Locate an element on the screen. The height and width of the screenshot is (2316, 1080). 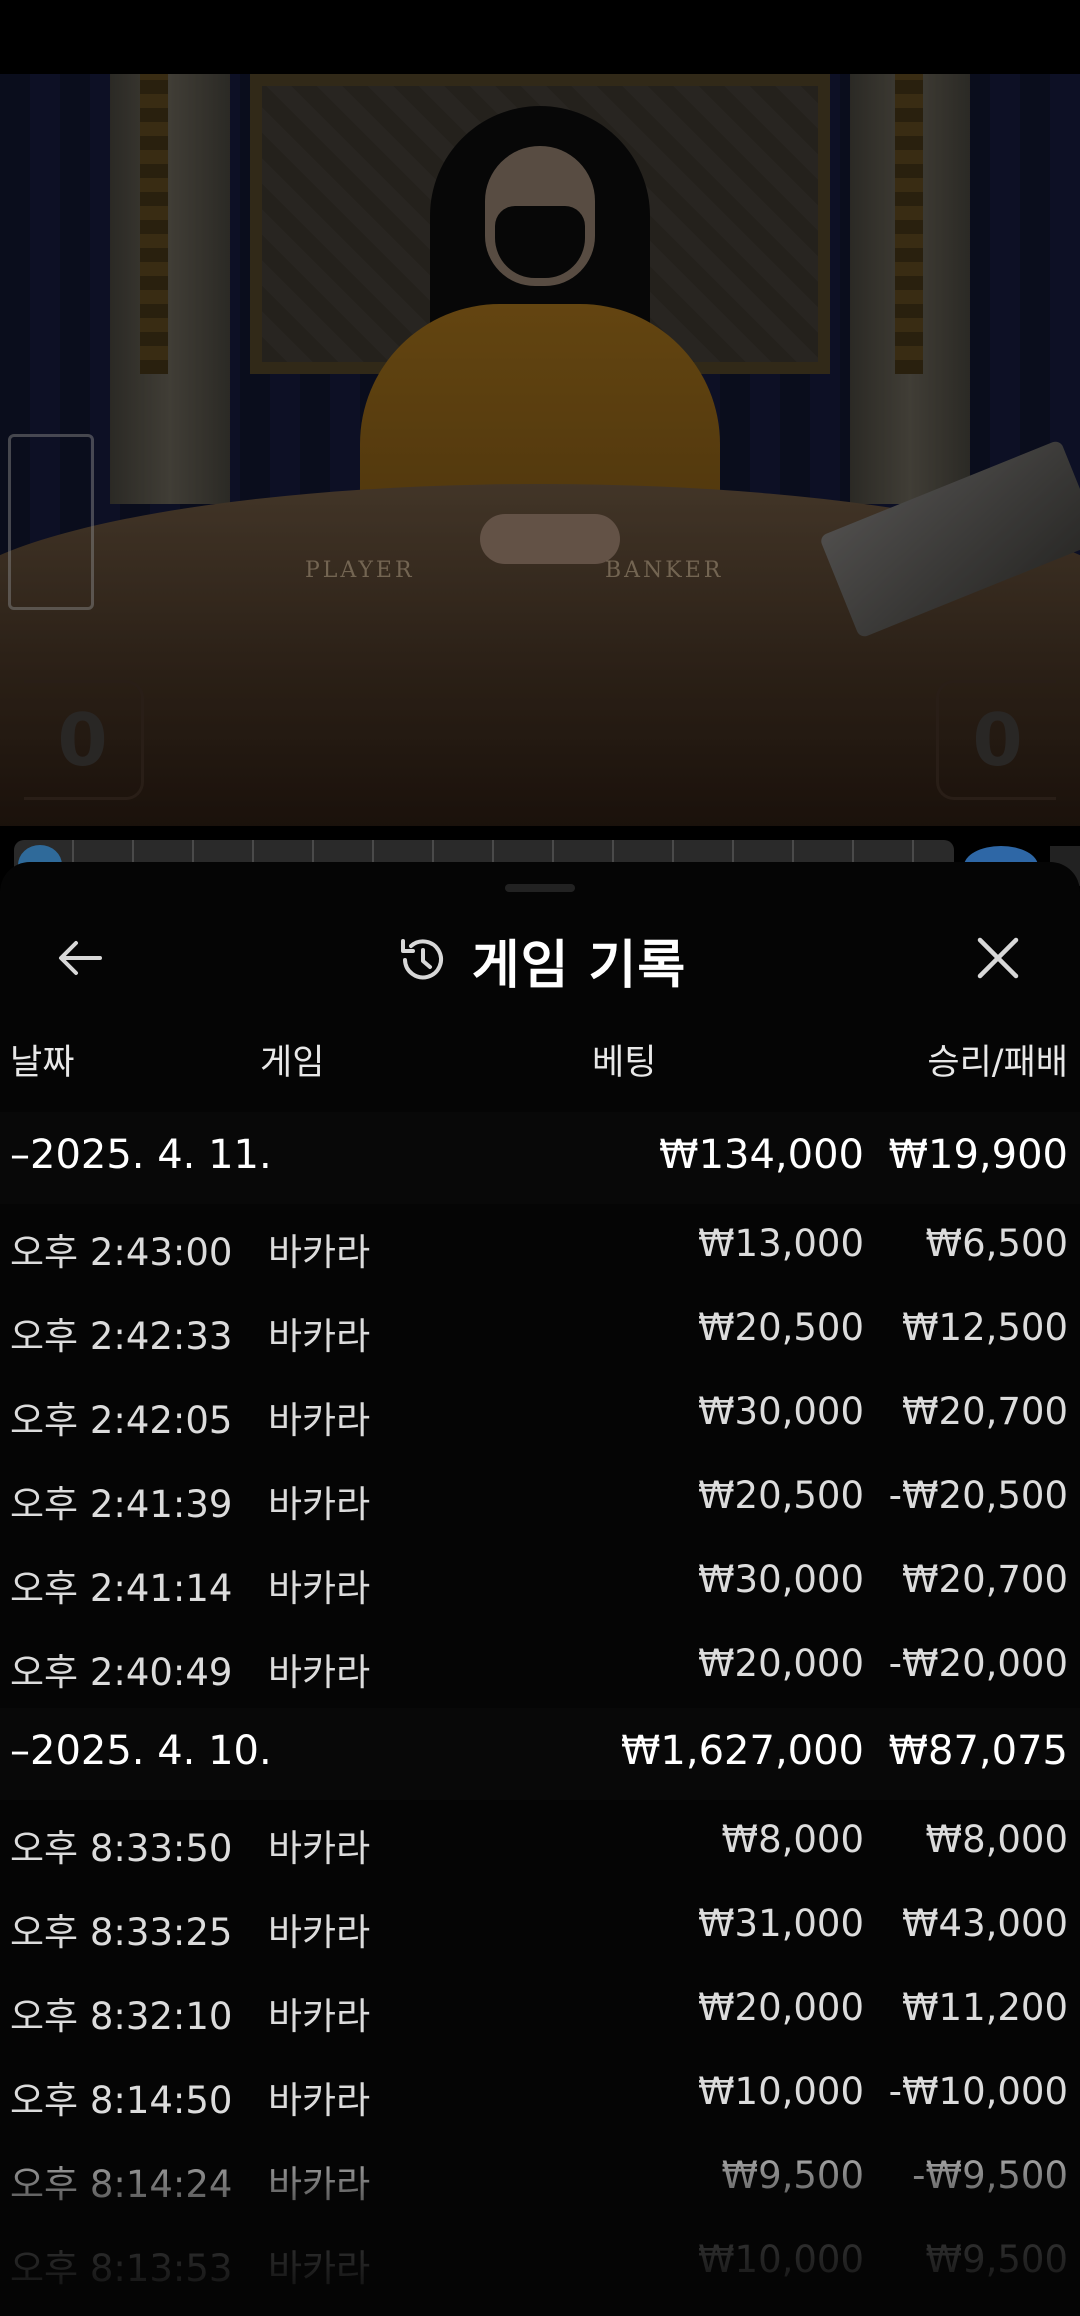
row-result: -₩10,000 is located at coordinates (978, 2091).